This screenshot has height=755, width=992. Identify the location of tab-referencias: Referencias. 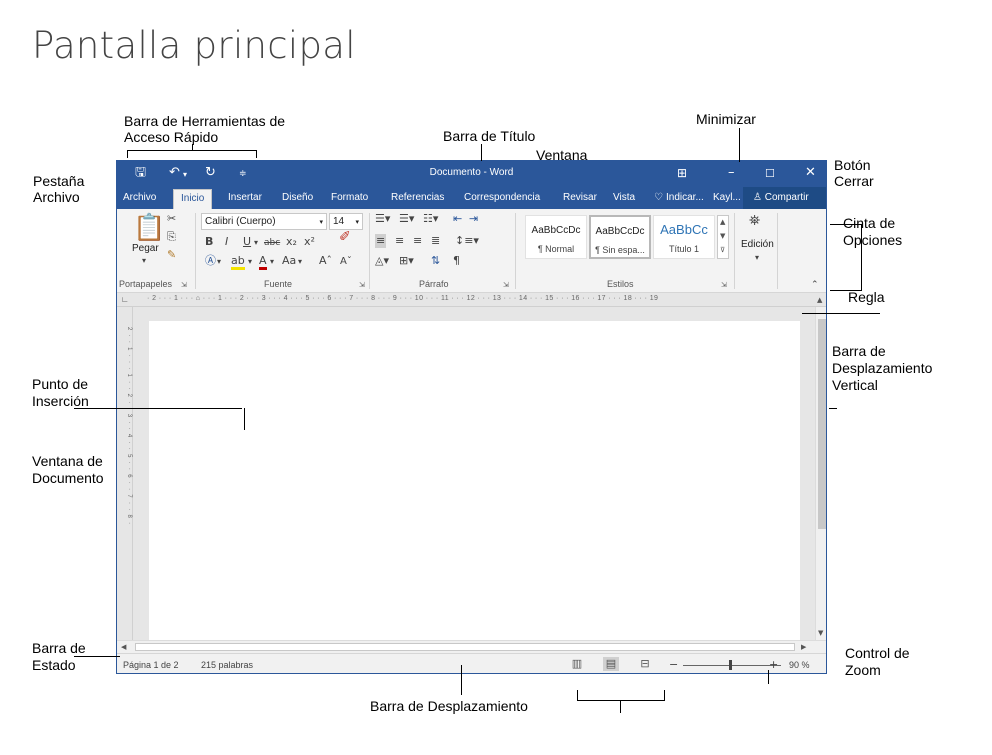
(417, 197).